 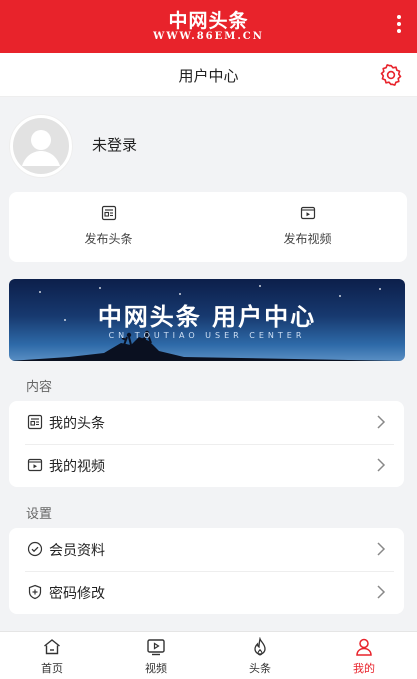 I want to click on settings-card: 会员资料 密码修改, so click(x=206, y=571).